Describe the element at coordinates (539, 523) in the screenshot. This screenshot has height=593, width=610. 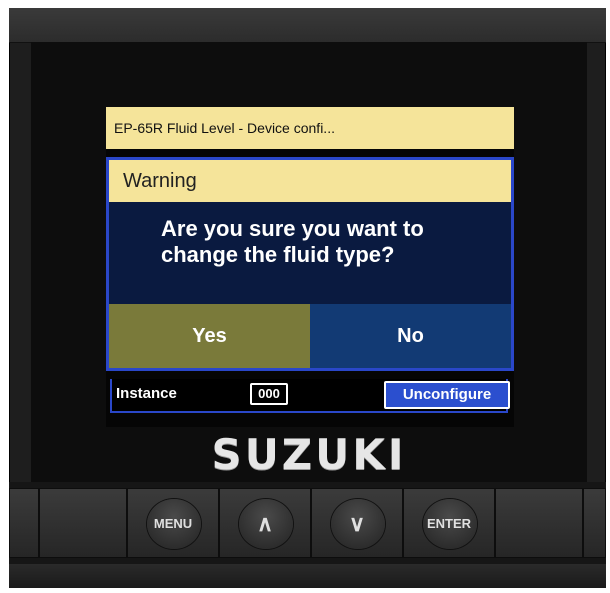
I see `blank-key-right` at that location.